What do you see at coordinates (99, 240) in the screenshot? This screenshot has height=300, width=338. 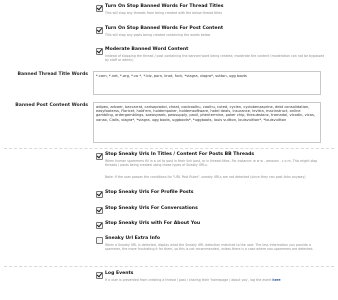 I see `sneaky-extra-checkbox` at bounding box center [99, 240].